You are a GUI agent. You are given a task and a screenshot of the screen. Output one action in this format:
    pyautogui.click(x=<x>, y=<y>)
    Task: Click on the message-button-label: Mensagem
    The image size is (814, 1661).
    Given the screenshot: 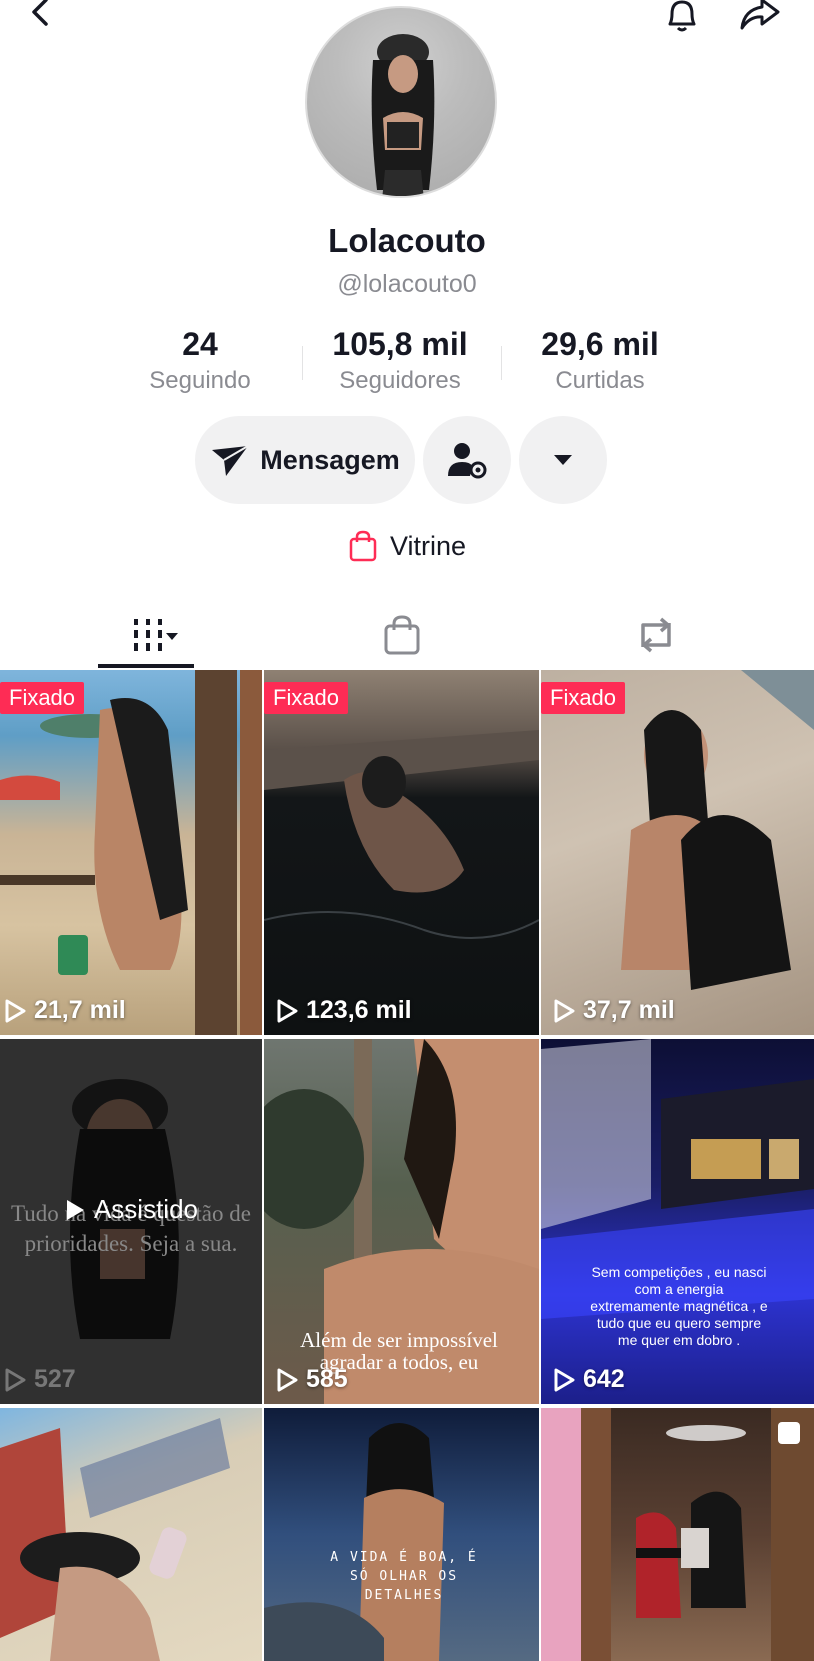 What is the action you would take?
    pyautogui.click(x=330, y=459)
    